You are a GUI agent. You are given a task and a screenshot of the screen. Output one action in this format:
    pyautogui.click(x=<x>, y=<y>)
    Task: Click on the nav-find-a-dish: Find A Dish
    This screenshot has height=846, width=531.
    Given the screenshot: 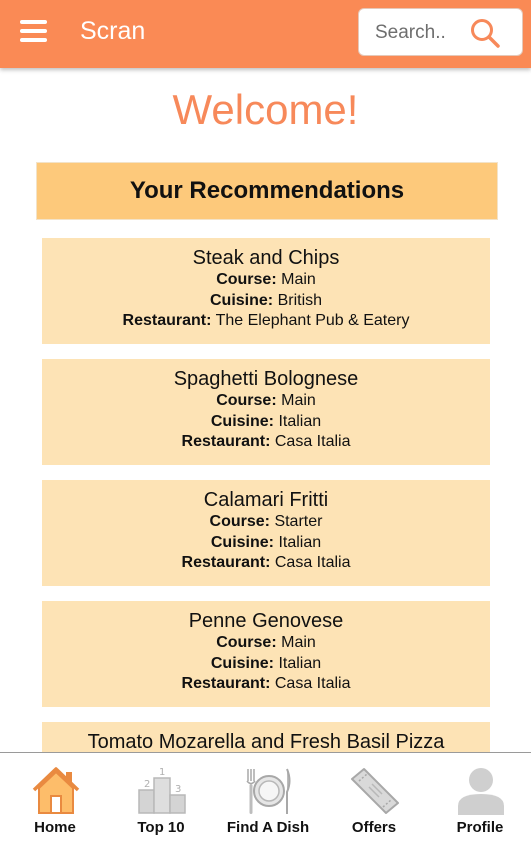 What is the action you would take?
    pyautogui.click(x=268, y=799)
    